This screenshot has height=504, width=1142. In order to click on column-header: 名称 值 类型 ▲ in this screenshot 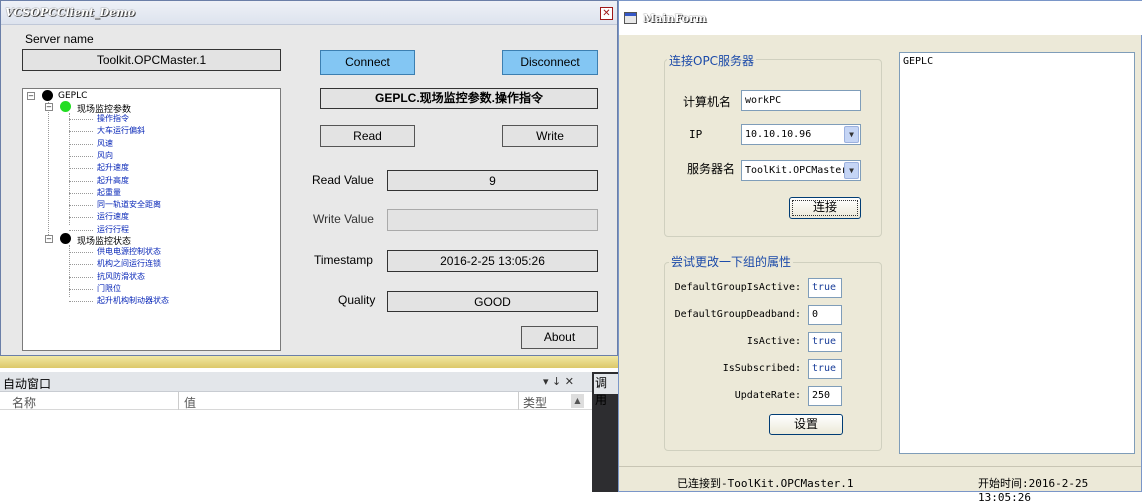, I will do `click(296, 401)`.